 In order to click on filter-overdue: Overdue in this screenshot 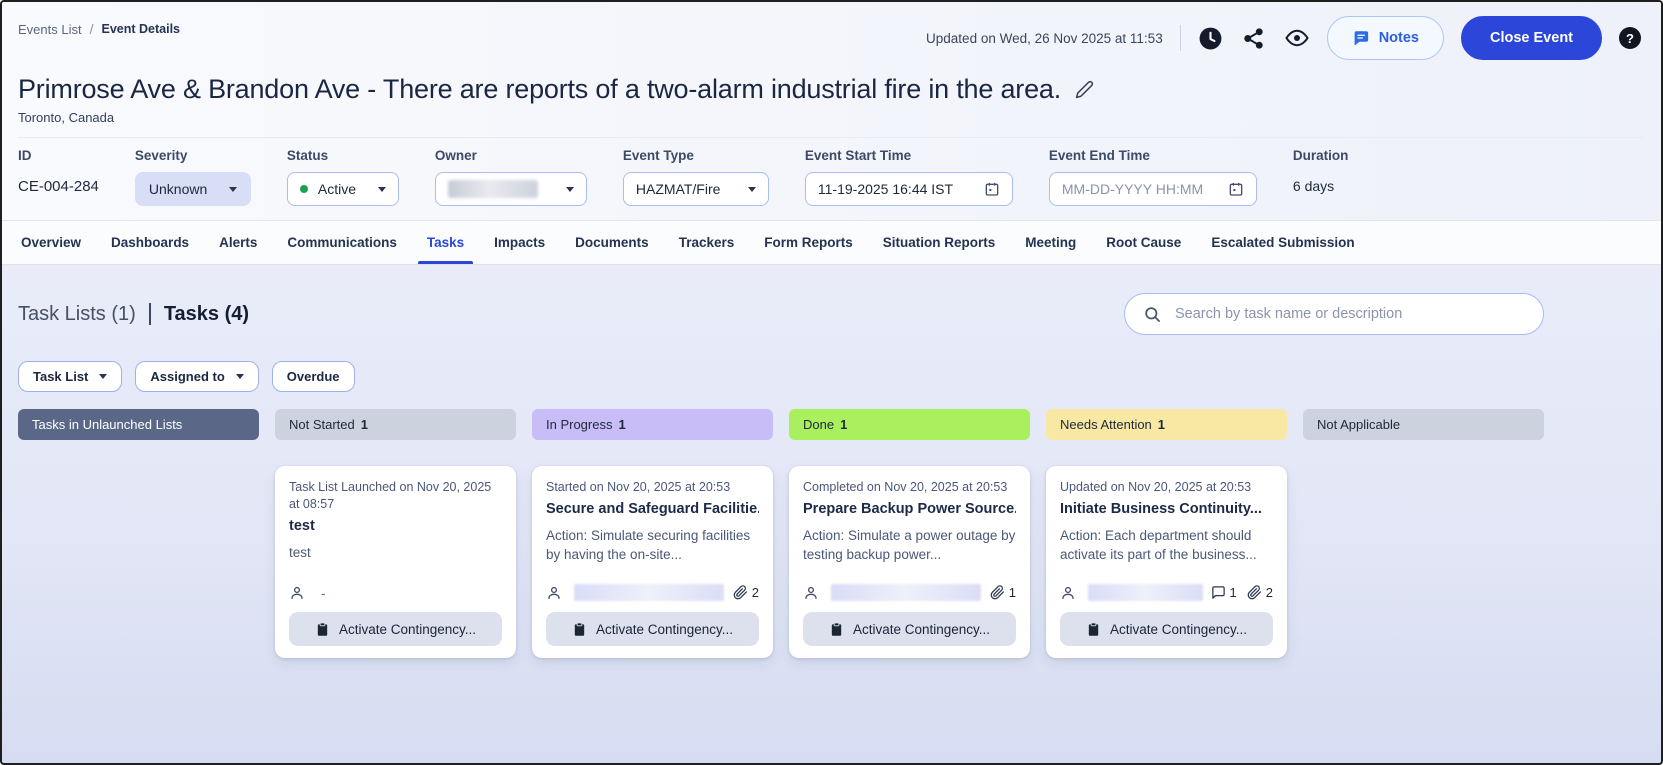, I will do `click(313, 376)`.